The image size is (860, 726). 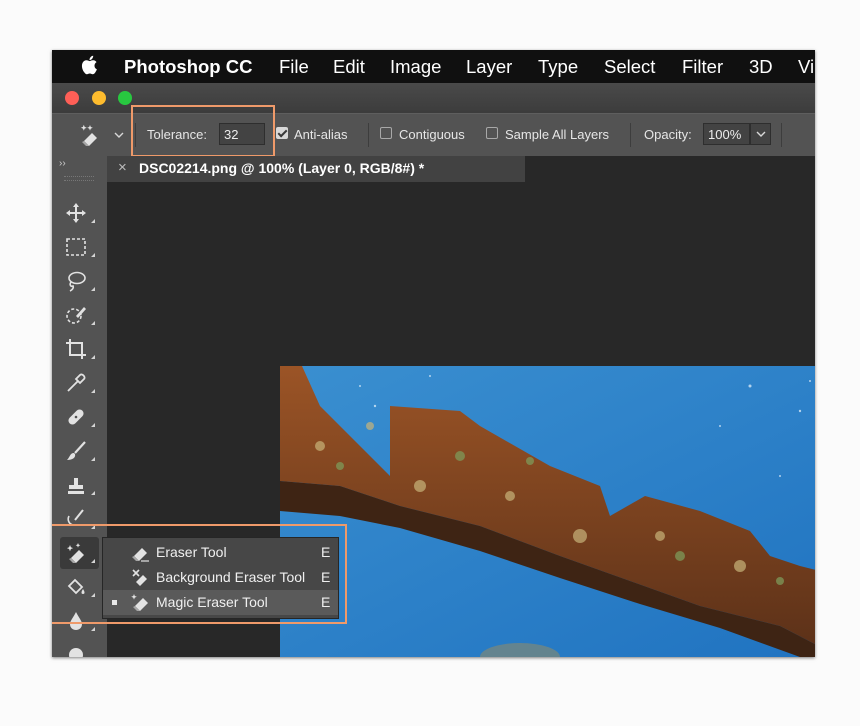 I want to click on lasso-tool, so click(x=79, y=281).